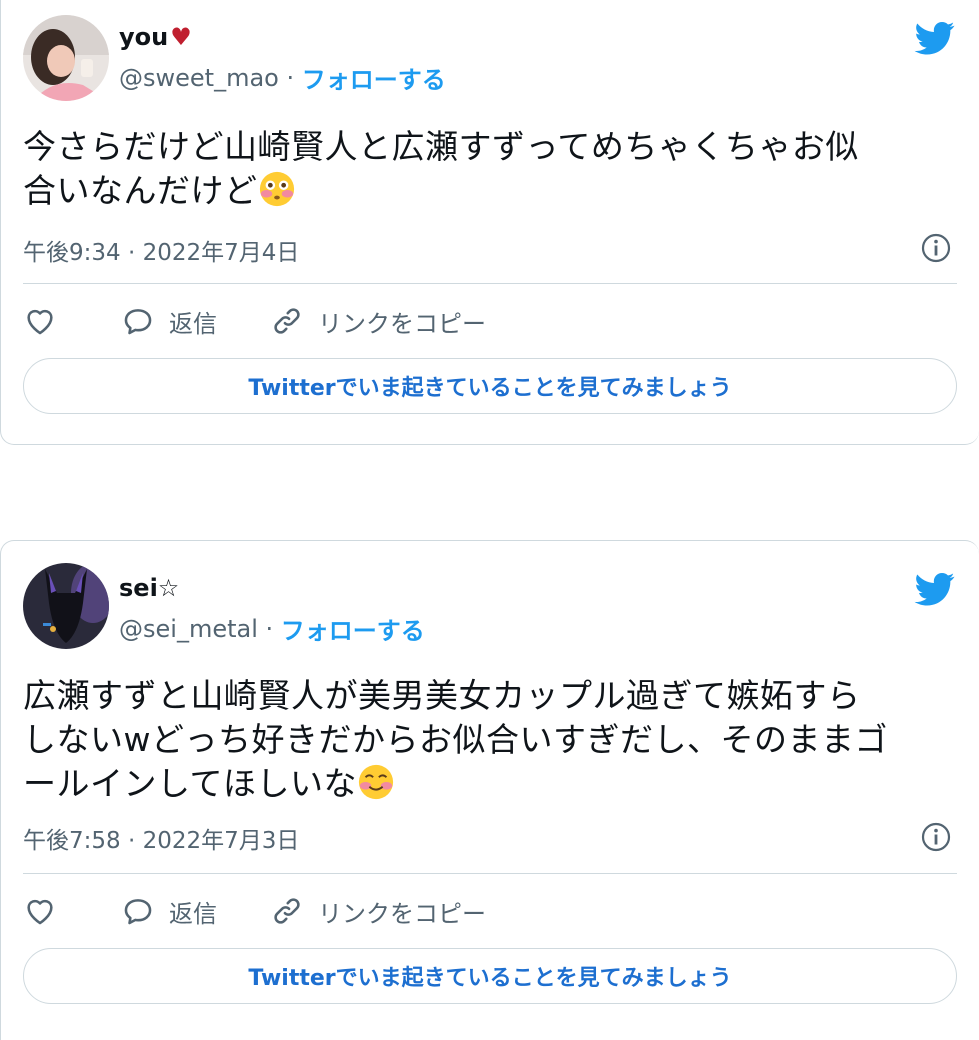  Describe the element at coordinates (161, 250) in the screenshot. I see `timestamp: 午後9:34 · 2022年7月4日` at that location.